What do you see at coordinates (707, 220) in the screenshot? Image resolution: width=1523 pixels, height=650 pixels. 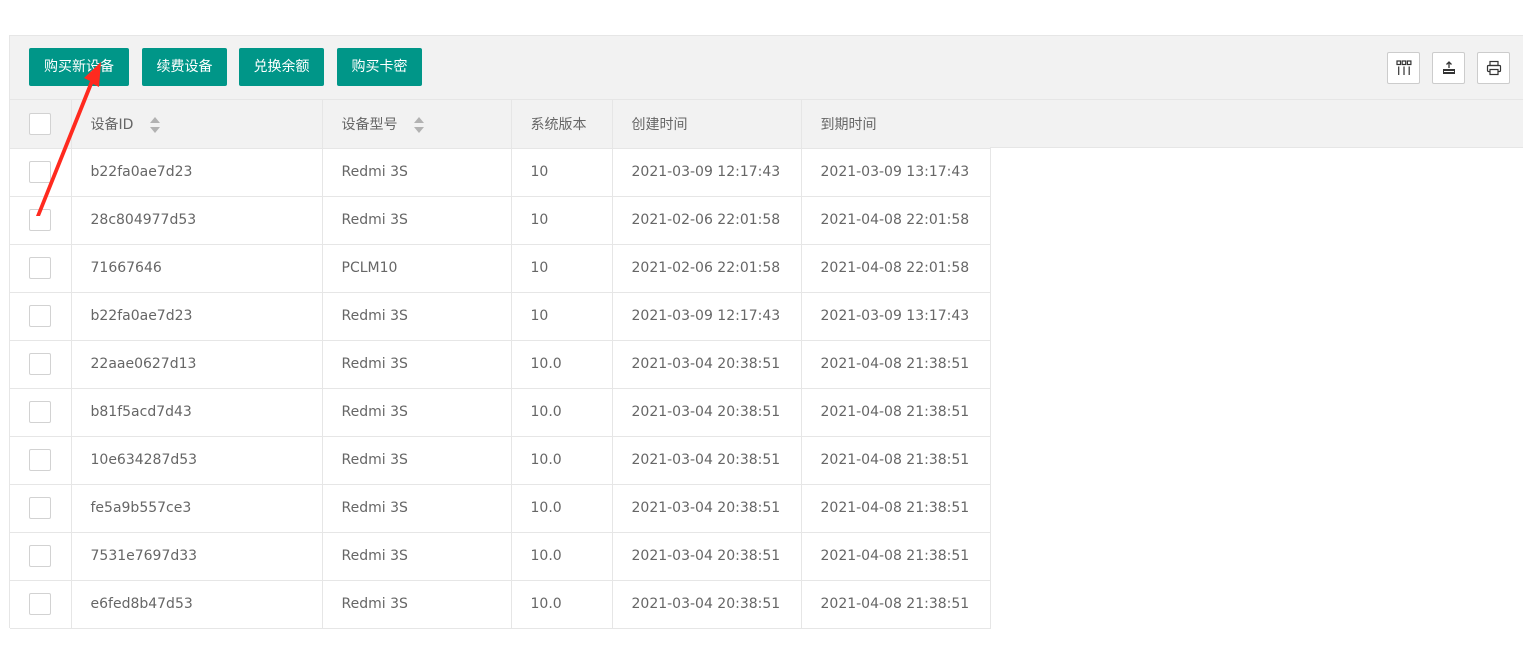 I see `cell-created-time: 2021-02-06 22:01:58` at bounding box center [707, 220].